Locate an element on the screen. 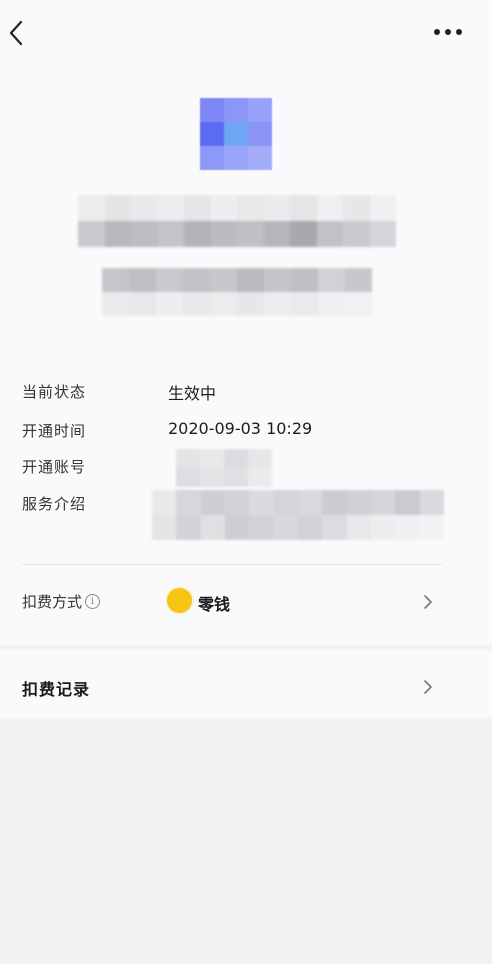 The width and height of the screenshot is (492, 964). more-horizontal-icon is located at coordinates (448, 32).